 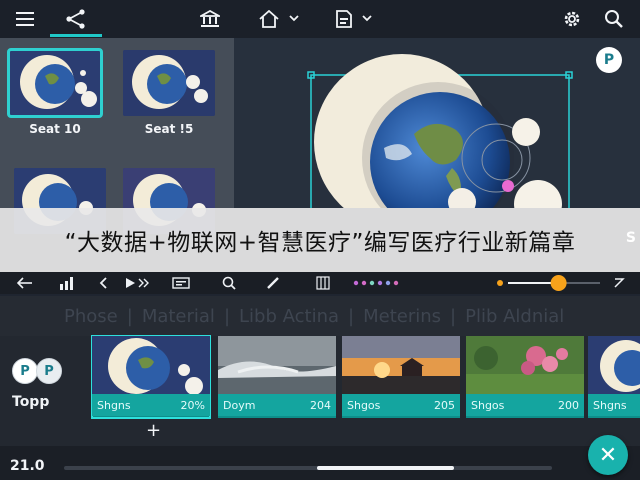 I want to click on signal-bars-icon, so click(x=67, y=283).